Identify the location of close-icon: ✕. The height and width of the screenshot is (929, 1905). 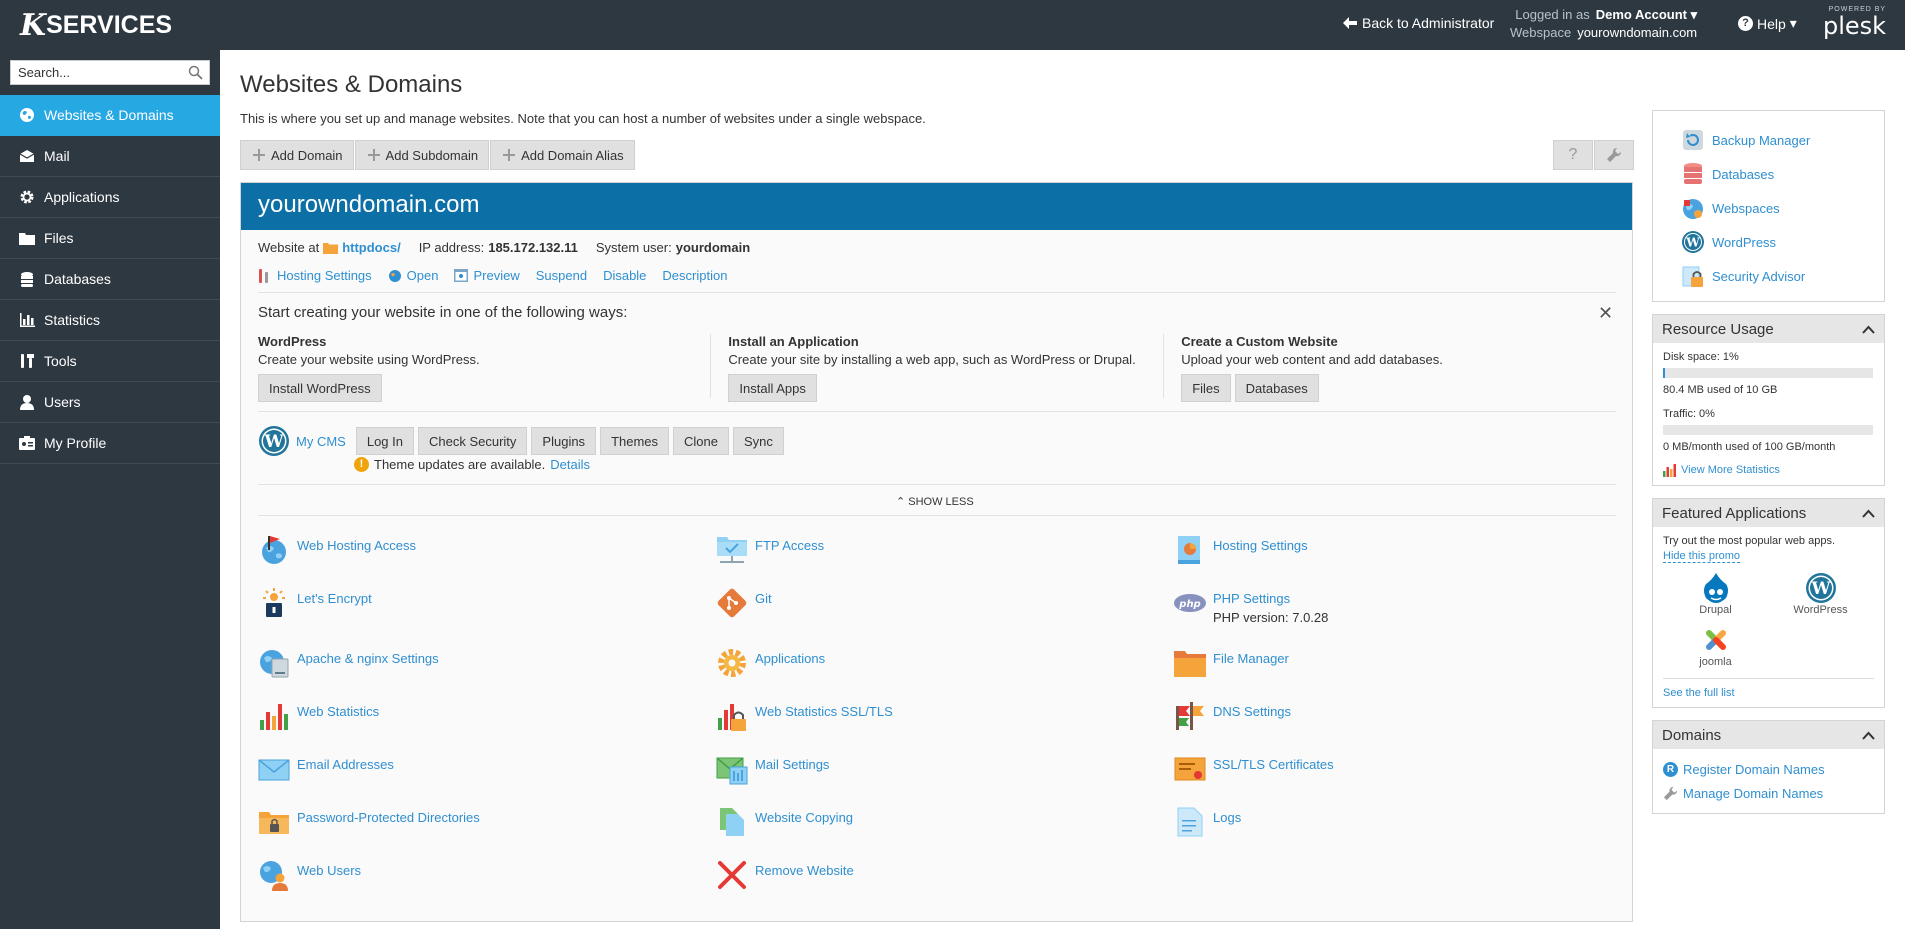
(1605, 313).